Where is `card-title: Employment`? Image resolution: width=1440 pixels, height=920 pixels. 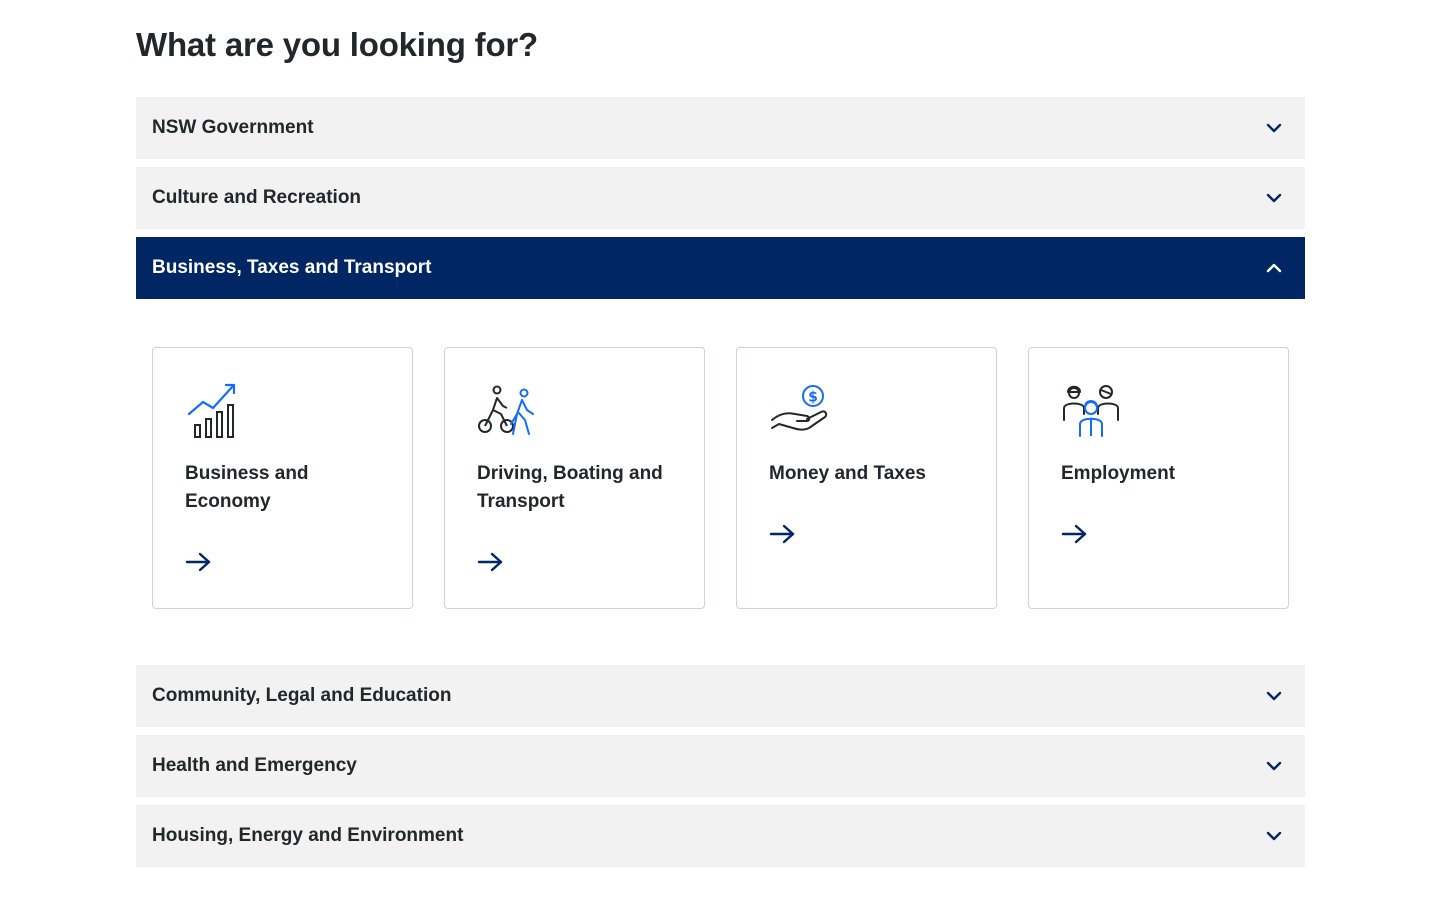 card-title: Employment is located at coordinates (1118, 473).